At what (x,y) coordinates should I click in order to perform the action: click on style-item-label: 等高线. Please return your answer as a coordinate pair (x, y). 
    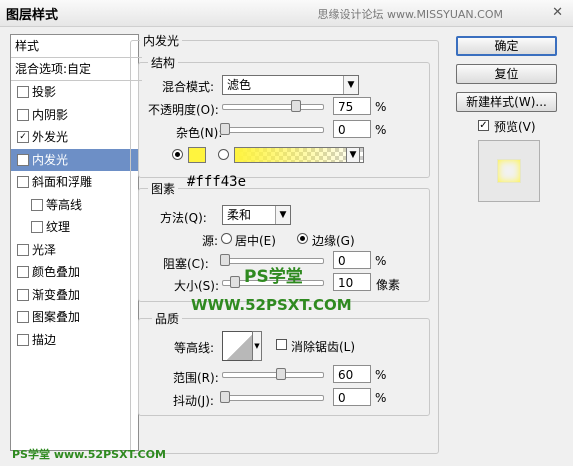
    Looking at the image, I should click on (64, 204).